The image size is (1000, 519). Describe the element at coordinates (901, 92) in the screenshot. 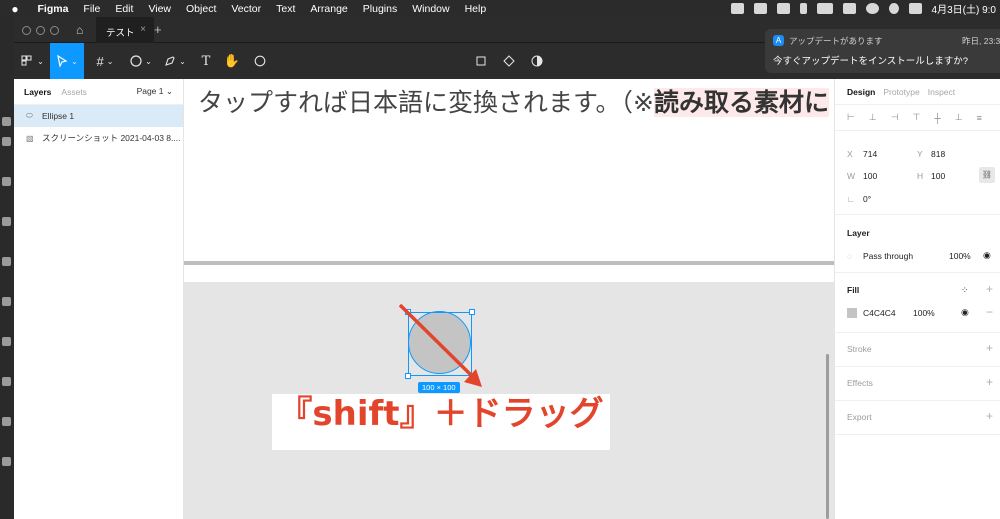

I see `tab-prototype: Prototype` at that location.